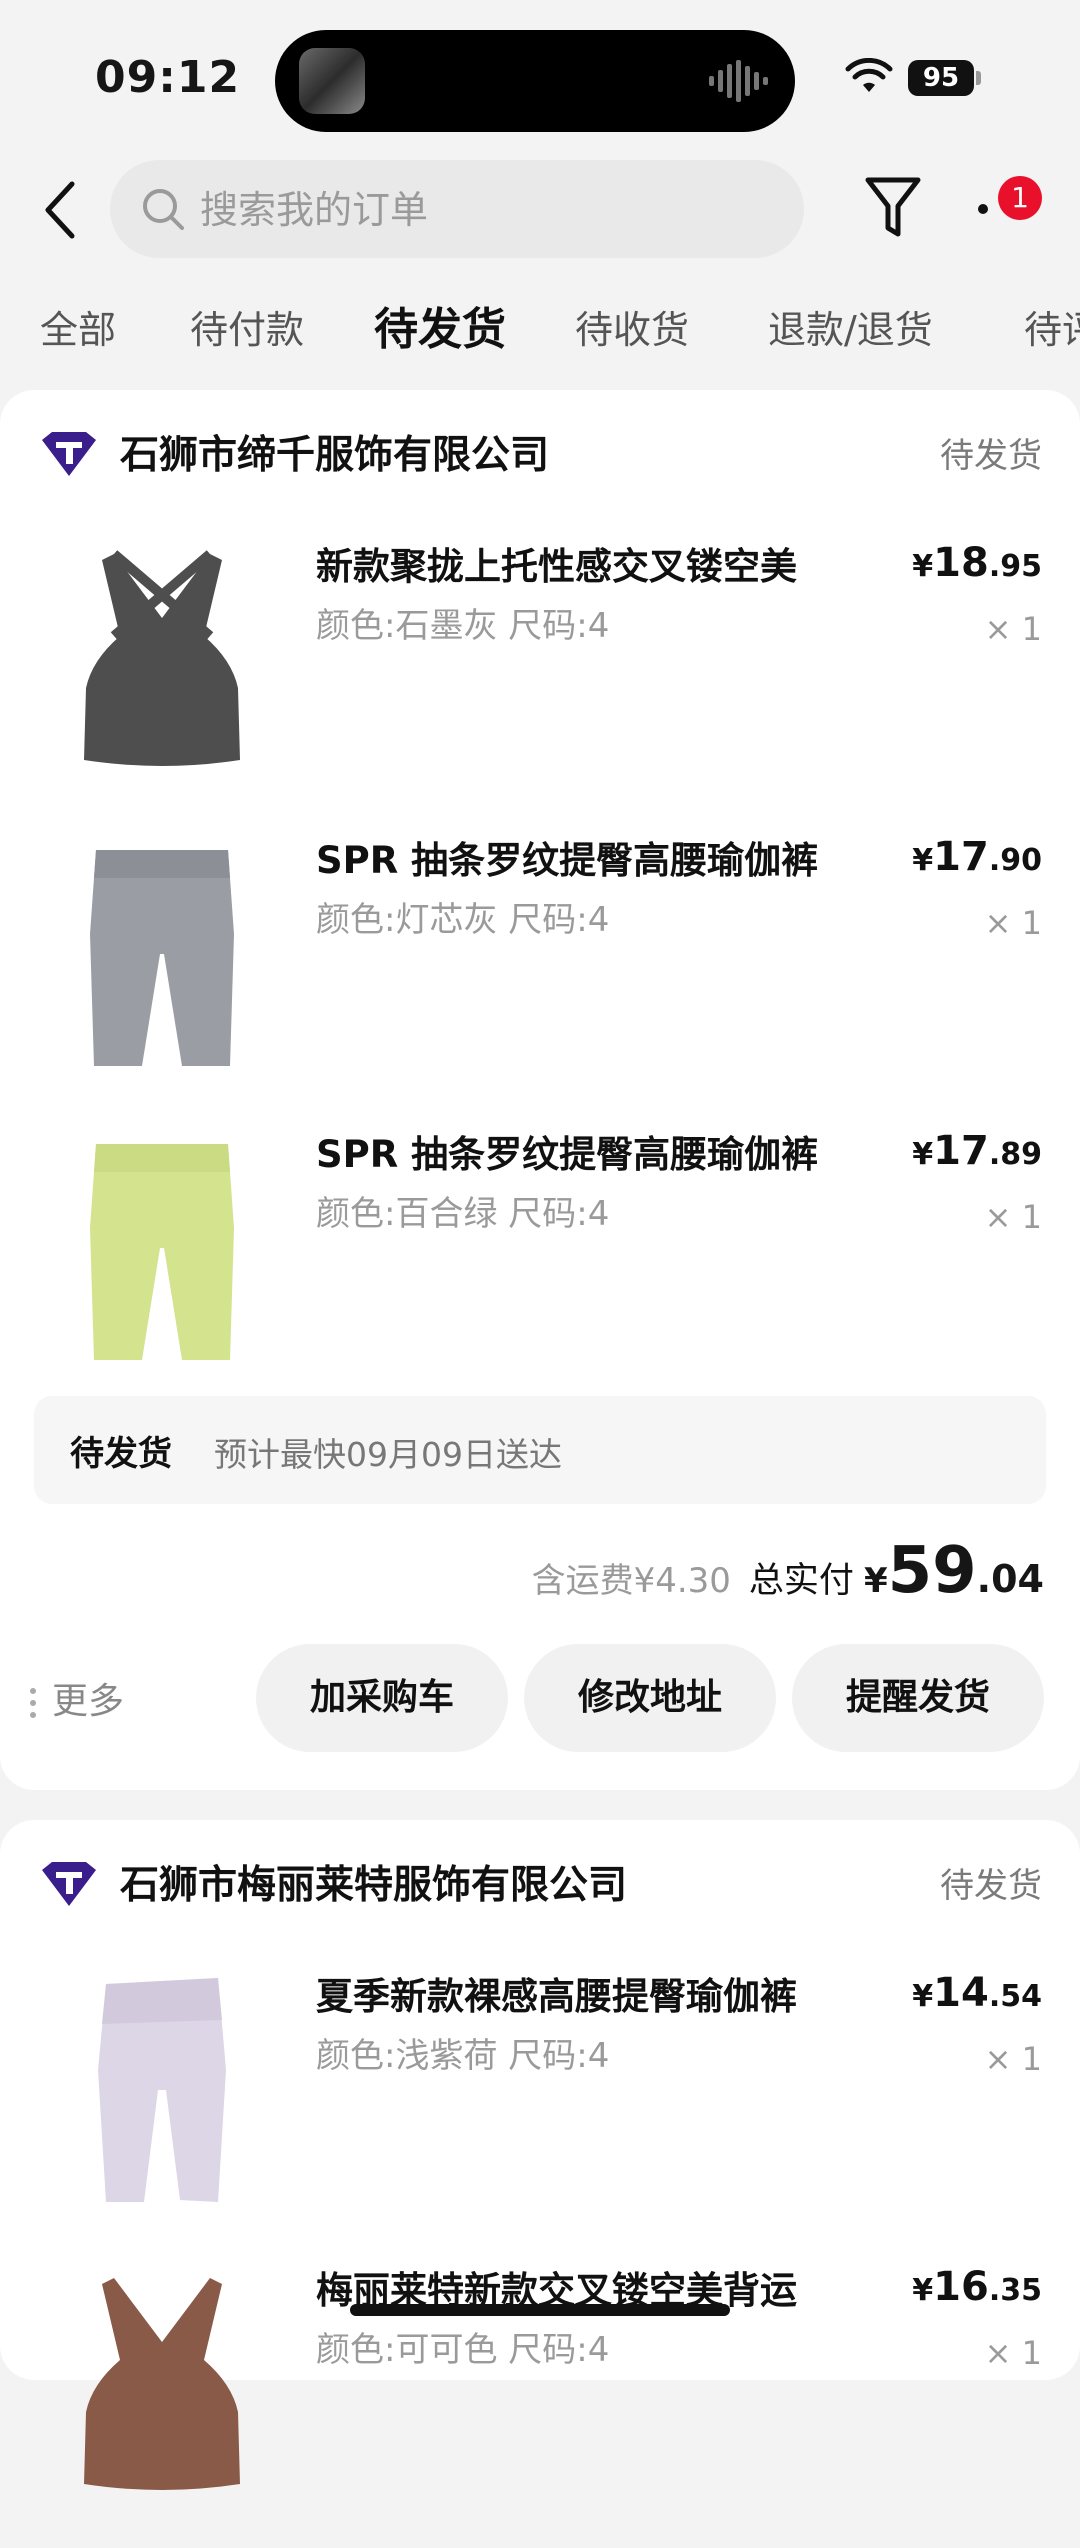  I want to click on back-arrow-icon, so click(60, 210).